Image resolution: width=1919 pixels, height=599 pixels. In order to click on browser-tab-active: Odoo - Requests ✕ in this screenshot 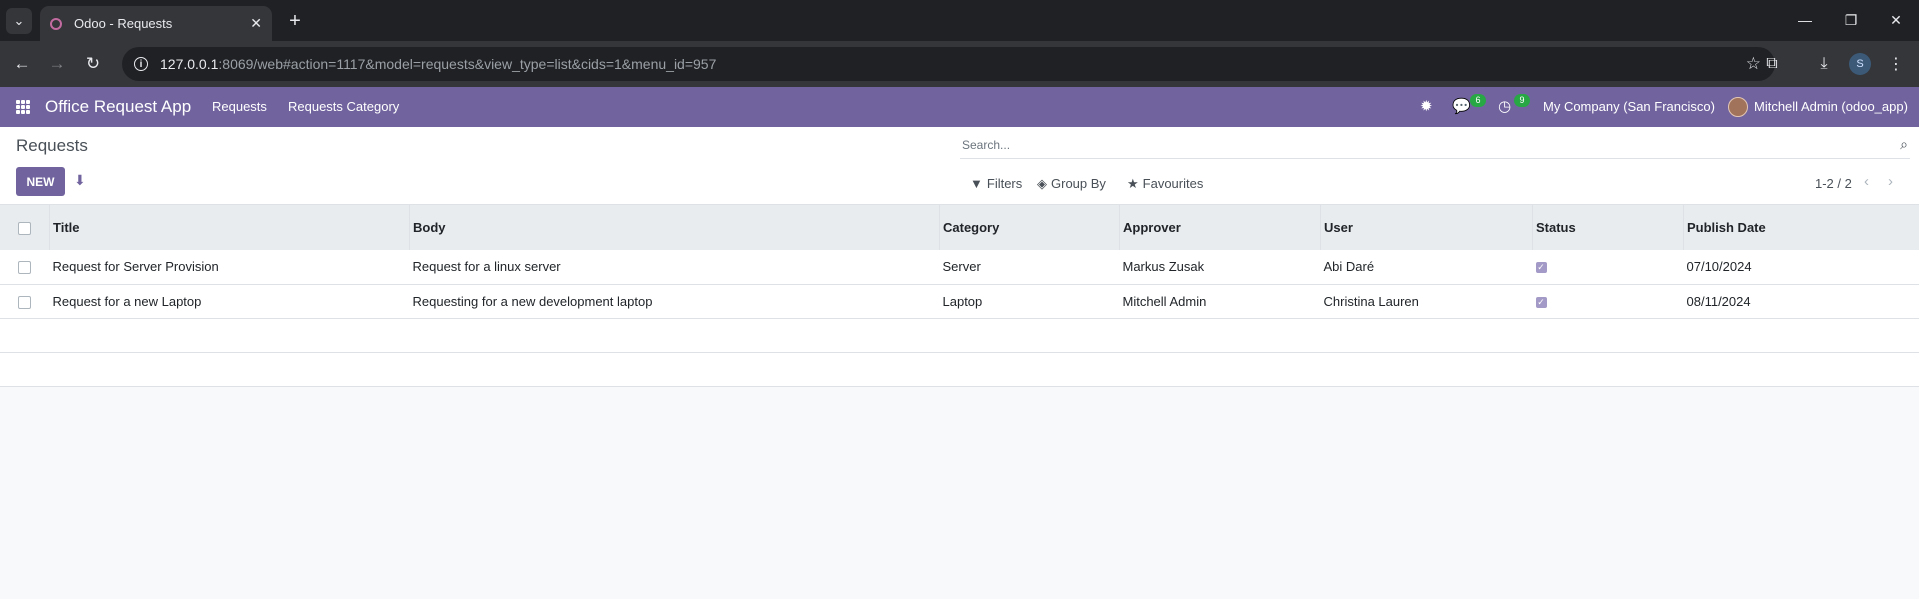, I will do `click(156, 23)`.